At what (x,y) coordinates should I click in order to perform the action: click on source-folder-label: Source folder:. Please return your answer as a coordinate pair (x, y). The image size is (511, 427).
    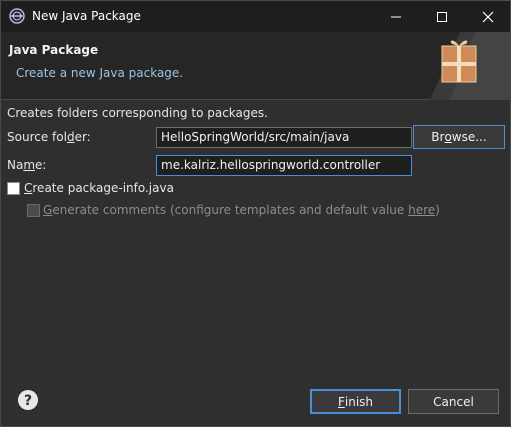
    Looking at the image, I should click on (49, 137).